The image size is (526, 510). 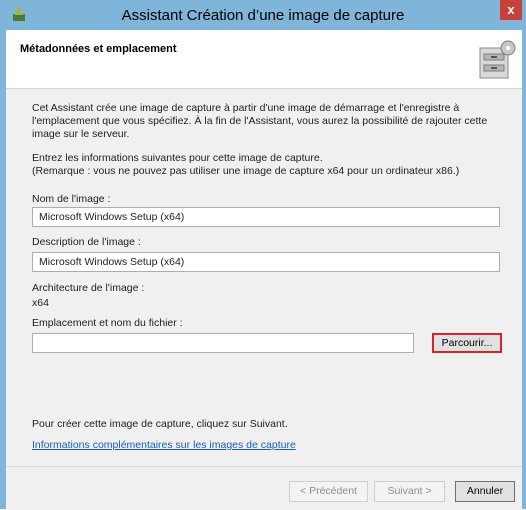 What do you see at coordinates (86, 242) in the screenshot?
I see `image-description-label: Description de l'image :` at bounding box center [86, 242].